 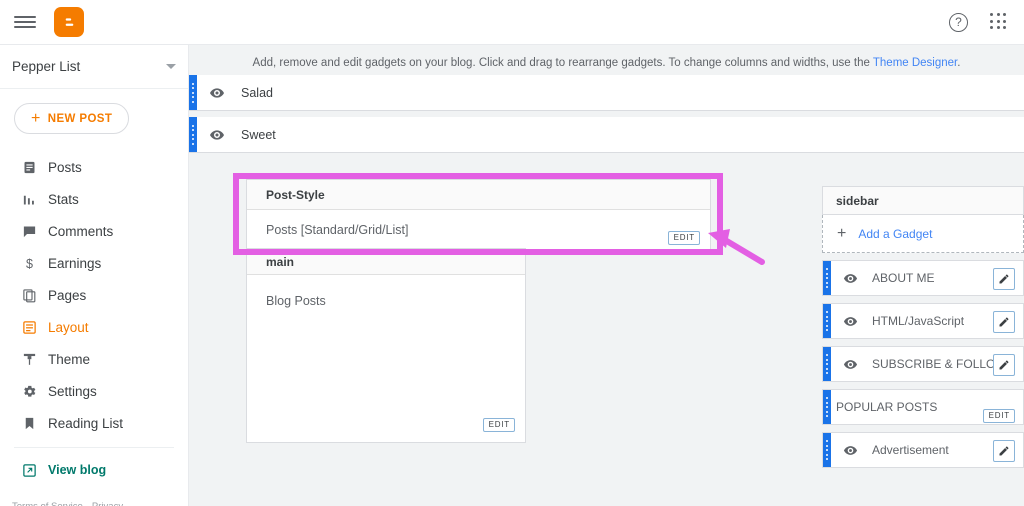 What do you see at coordinates (478, 195) in the screenshot?
I see `post-style-header: Post-Style` at bounding box center [478, 195].